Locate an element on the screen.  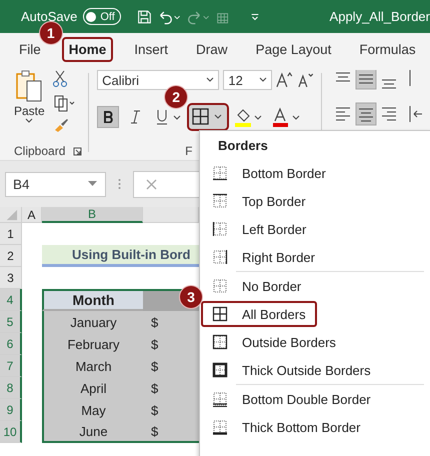
table-cell: June is located at coordinates (92, 432).